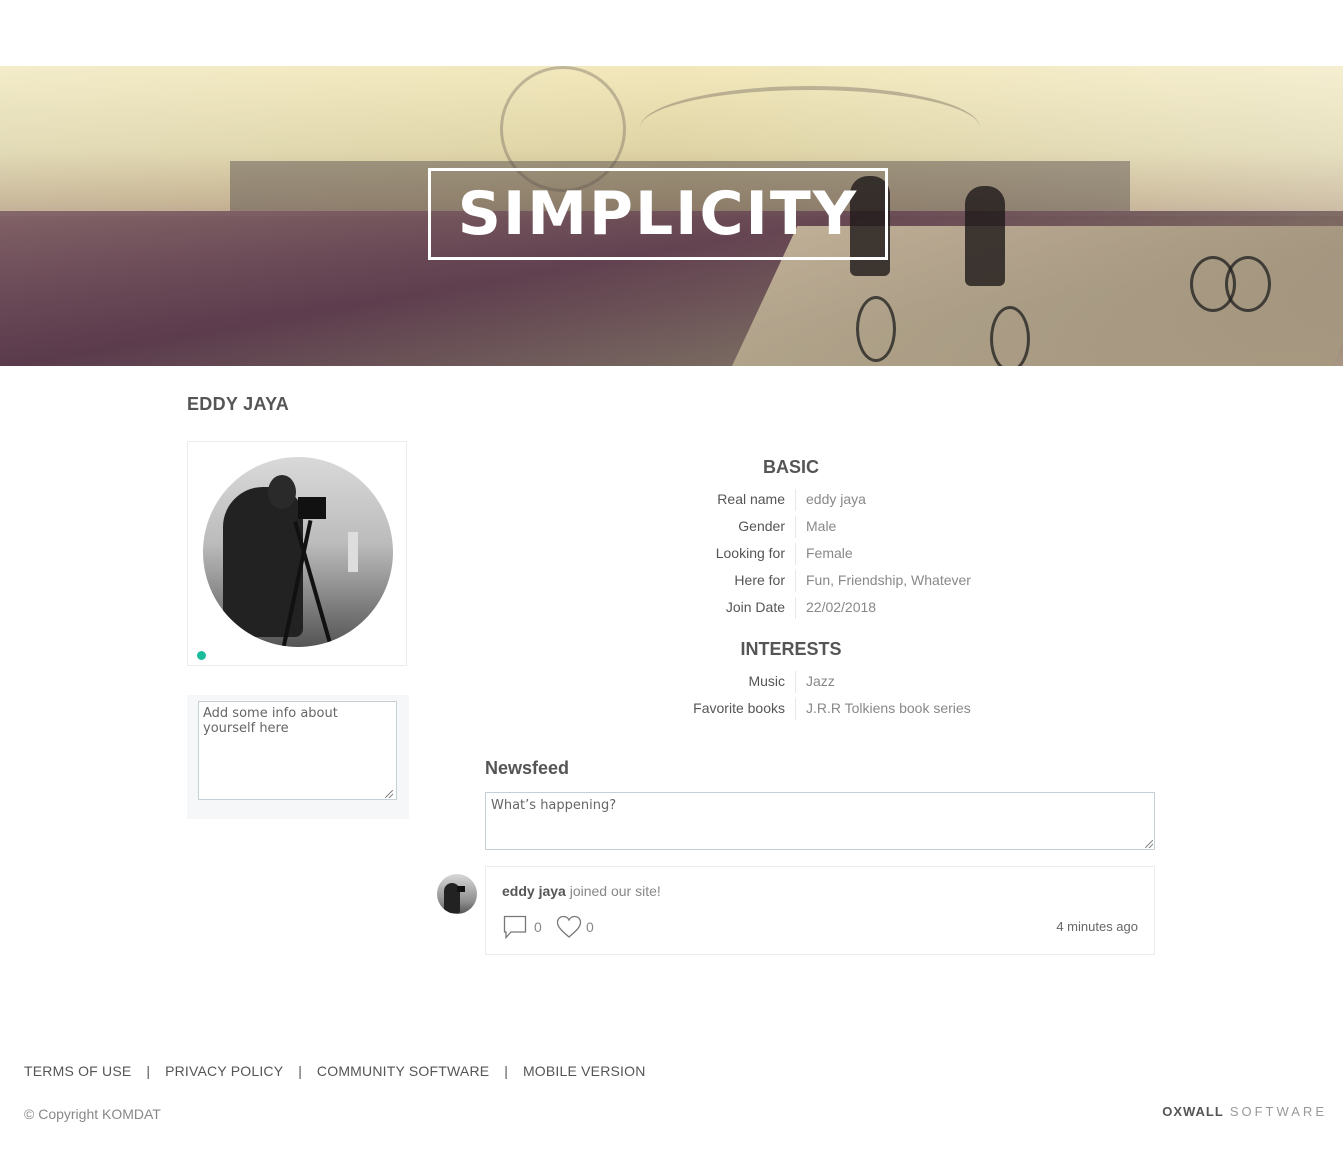  I want to click on field-label: Music, so click(766, 681).